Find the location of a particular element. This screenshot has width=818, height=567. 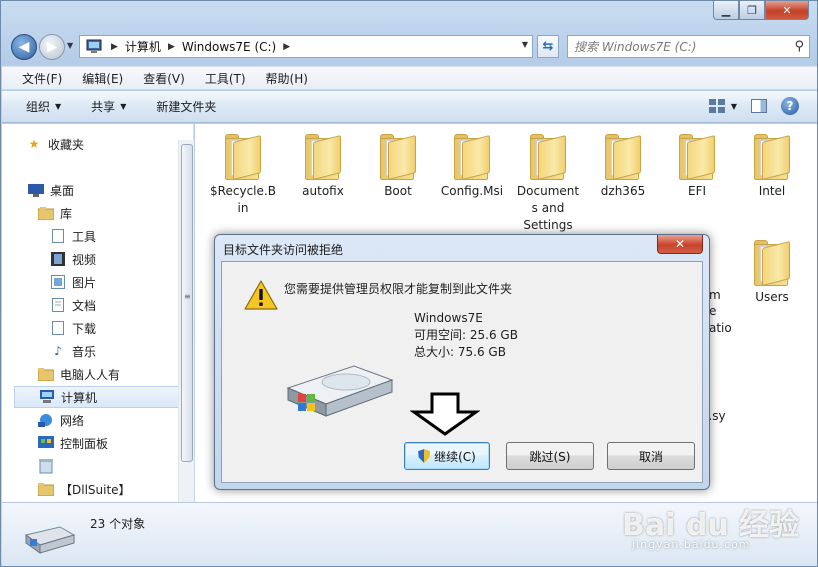

preview-pane-icon is located at coordinates (759, 106).